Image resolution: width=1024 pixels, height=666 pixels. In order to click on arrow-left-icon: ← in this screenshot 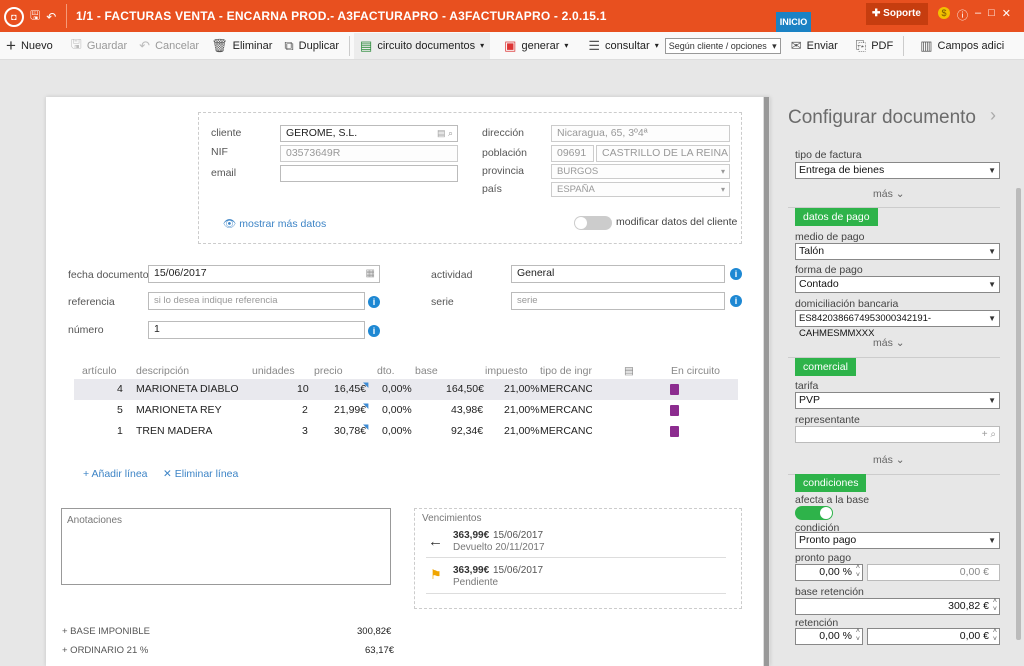, I will do `click(435, 541)`.